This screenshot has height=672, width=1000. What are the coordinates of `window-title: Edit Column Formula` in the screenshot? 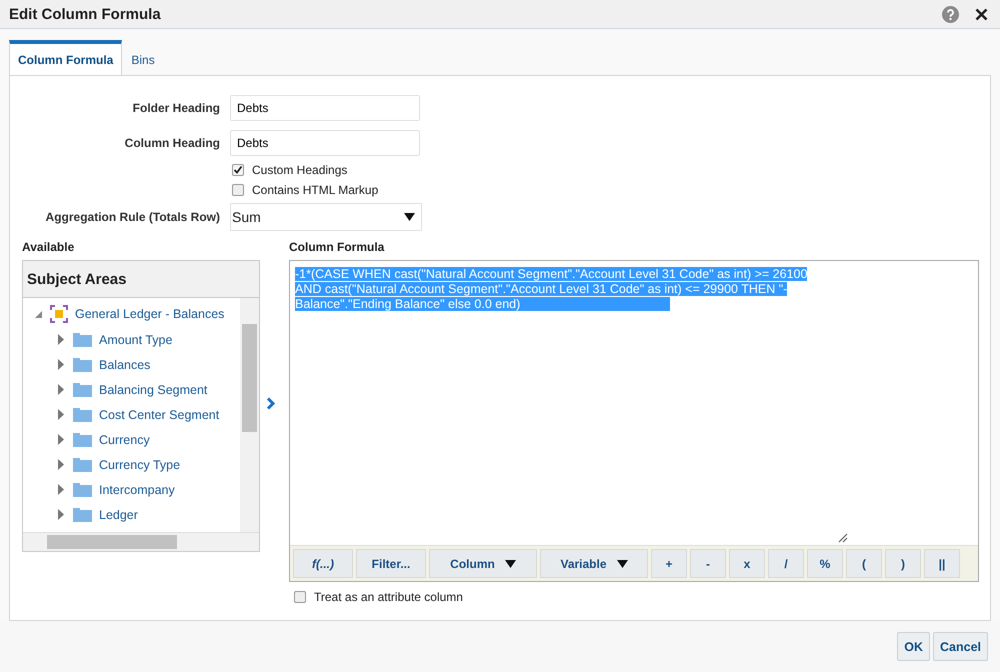 It's located at (85, 14).